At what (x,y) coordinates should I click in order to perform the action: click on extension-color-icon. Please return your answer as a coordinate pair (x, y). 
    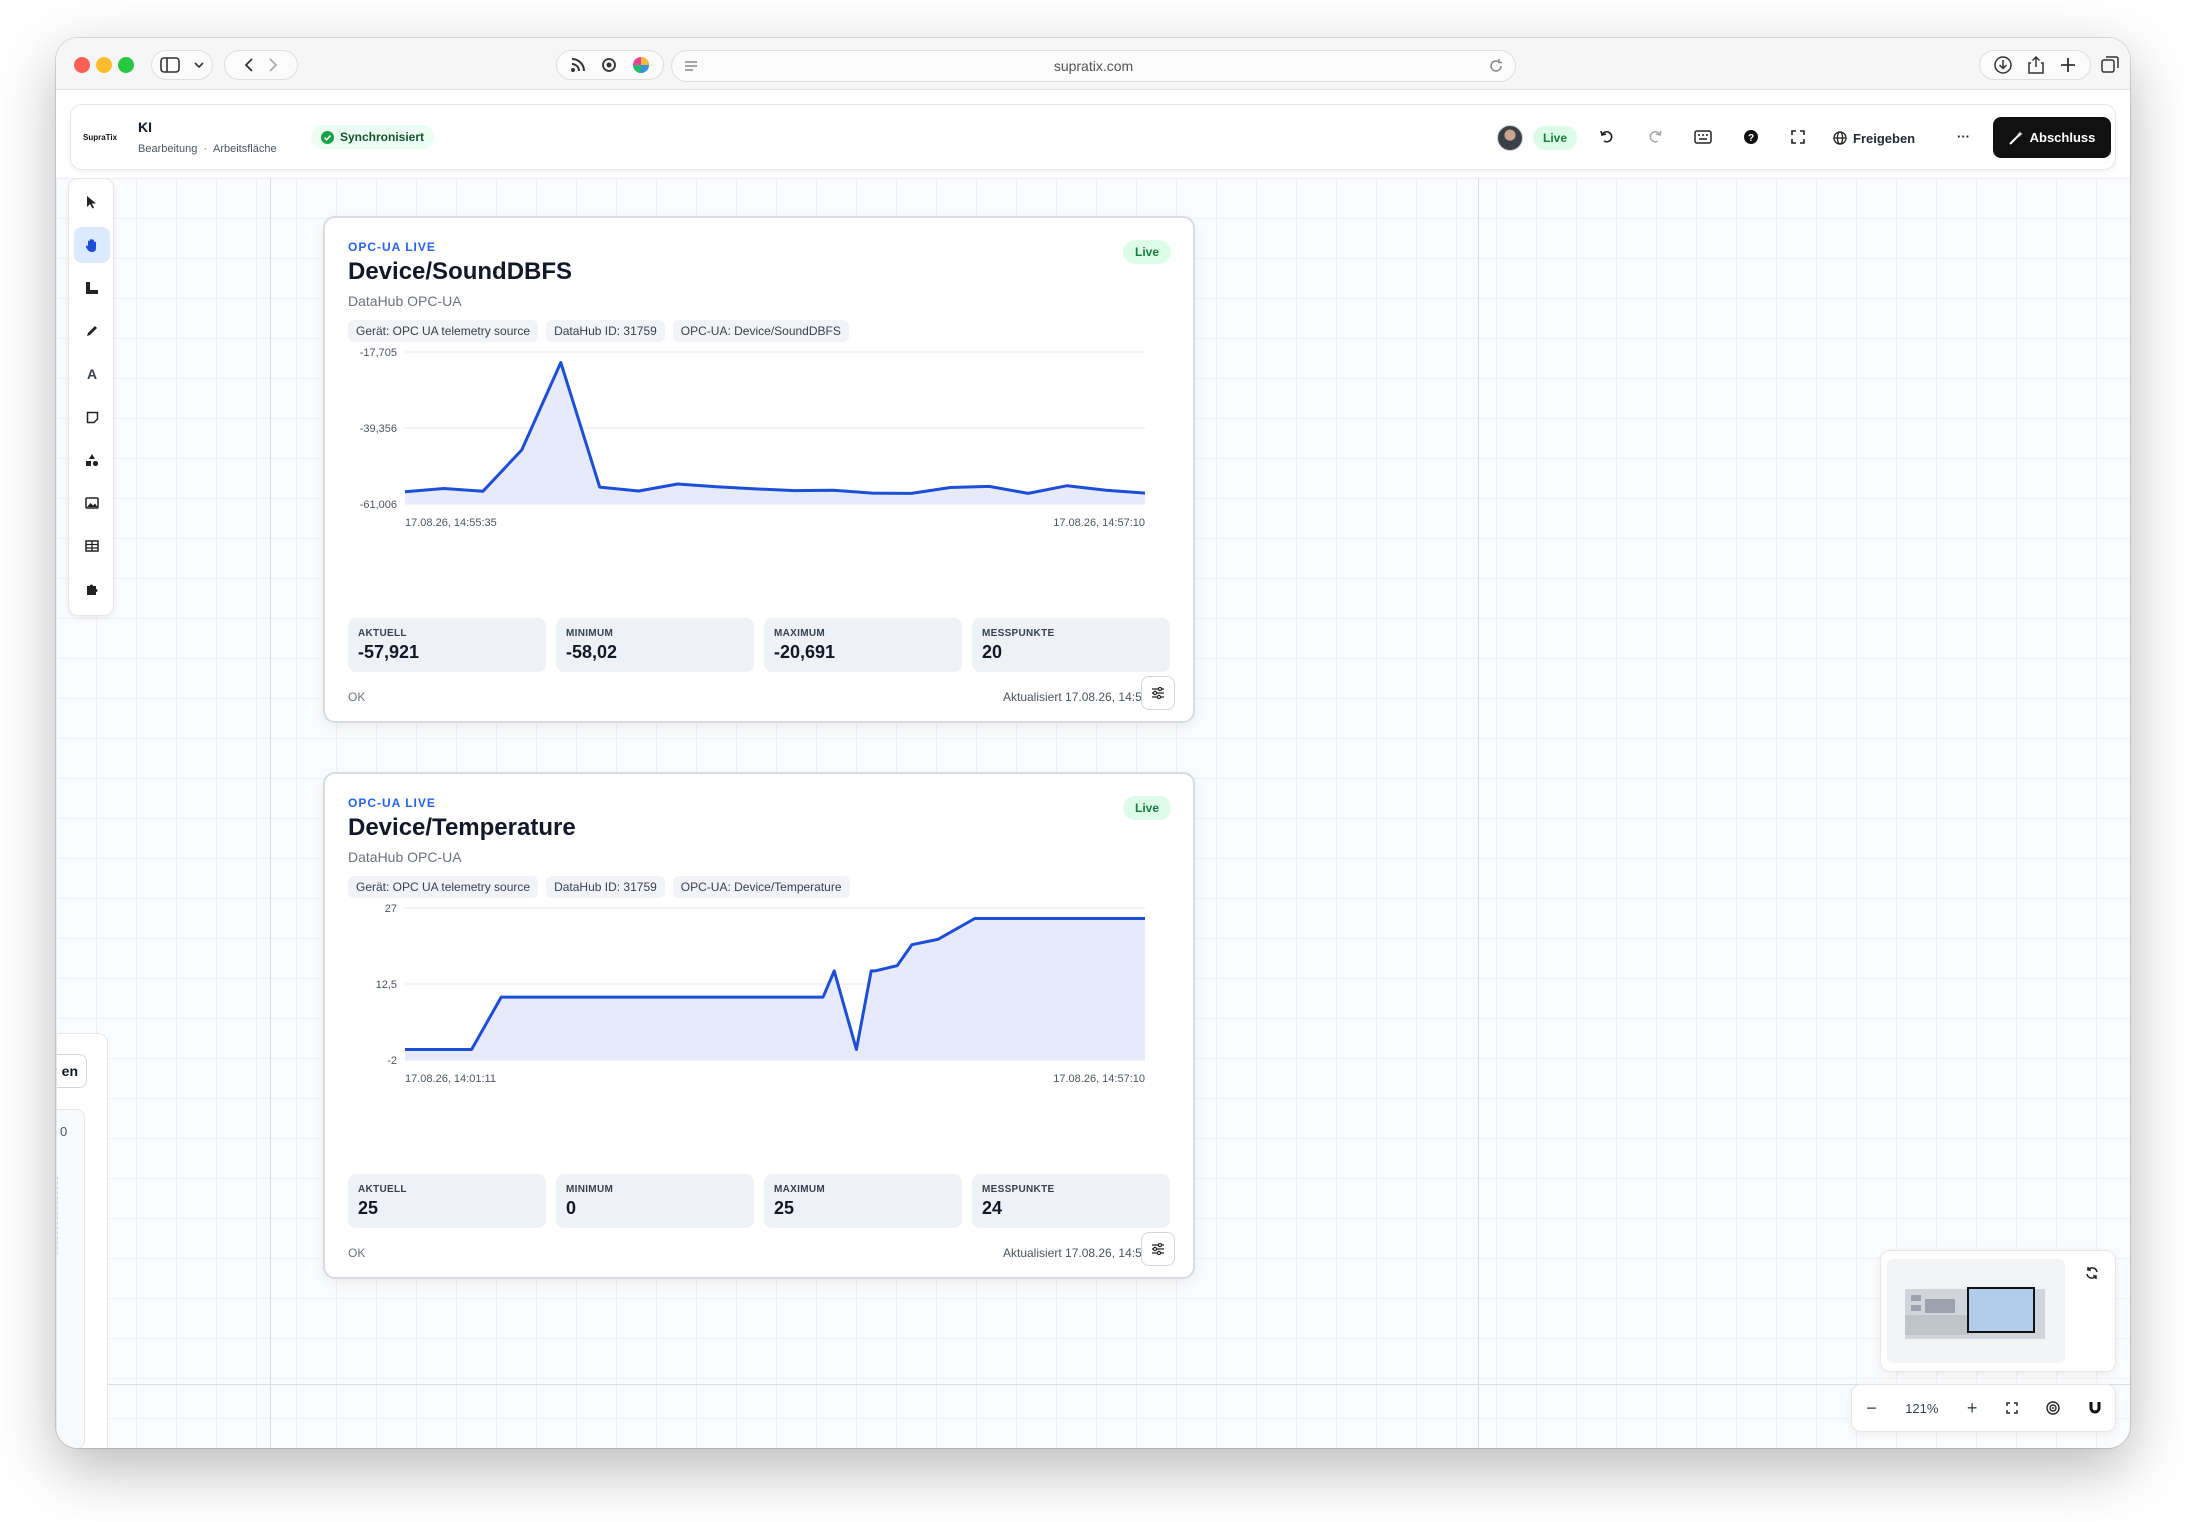
    Looking at the image, I should click on (641, 65).